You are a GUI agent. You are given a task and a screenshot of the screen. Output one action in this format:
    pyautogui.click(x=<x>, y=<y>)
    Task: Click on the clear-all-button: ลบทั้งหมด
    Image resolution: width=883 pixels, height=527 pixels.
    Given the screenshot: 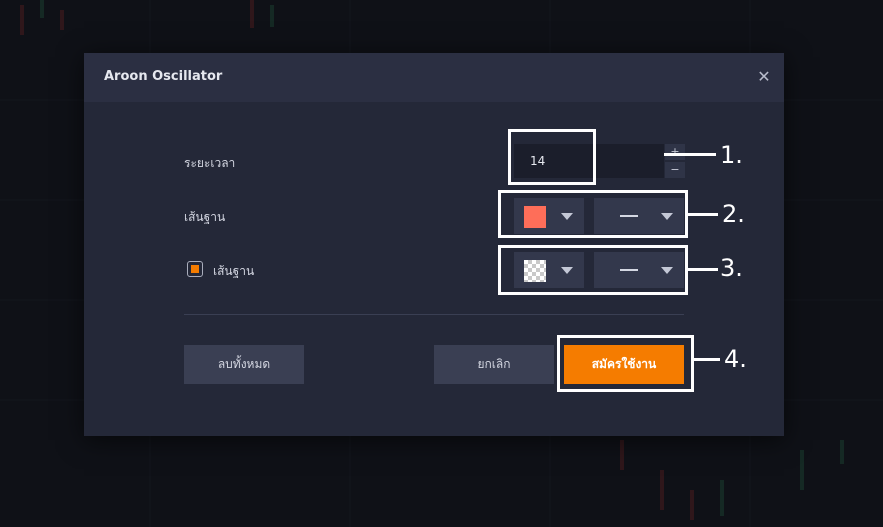 What is the action you would take?
    pyautogui.click(x=244, y=364)
    